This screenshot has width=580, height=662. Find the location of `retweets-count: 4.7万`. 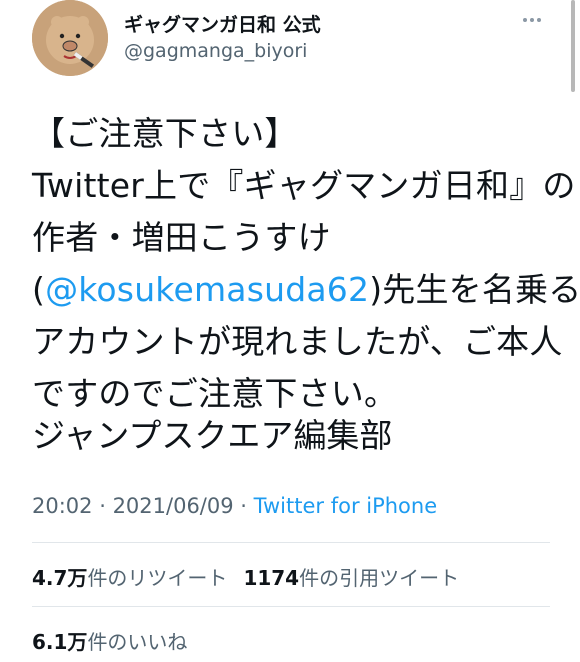

retweets-count: 4.7万 is located at coordinates (60, 578).